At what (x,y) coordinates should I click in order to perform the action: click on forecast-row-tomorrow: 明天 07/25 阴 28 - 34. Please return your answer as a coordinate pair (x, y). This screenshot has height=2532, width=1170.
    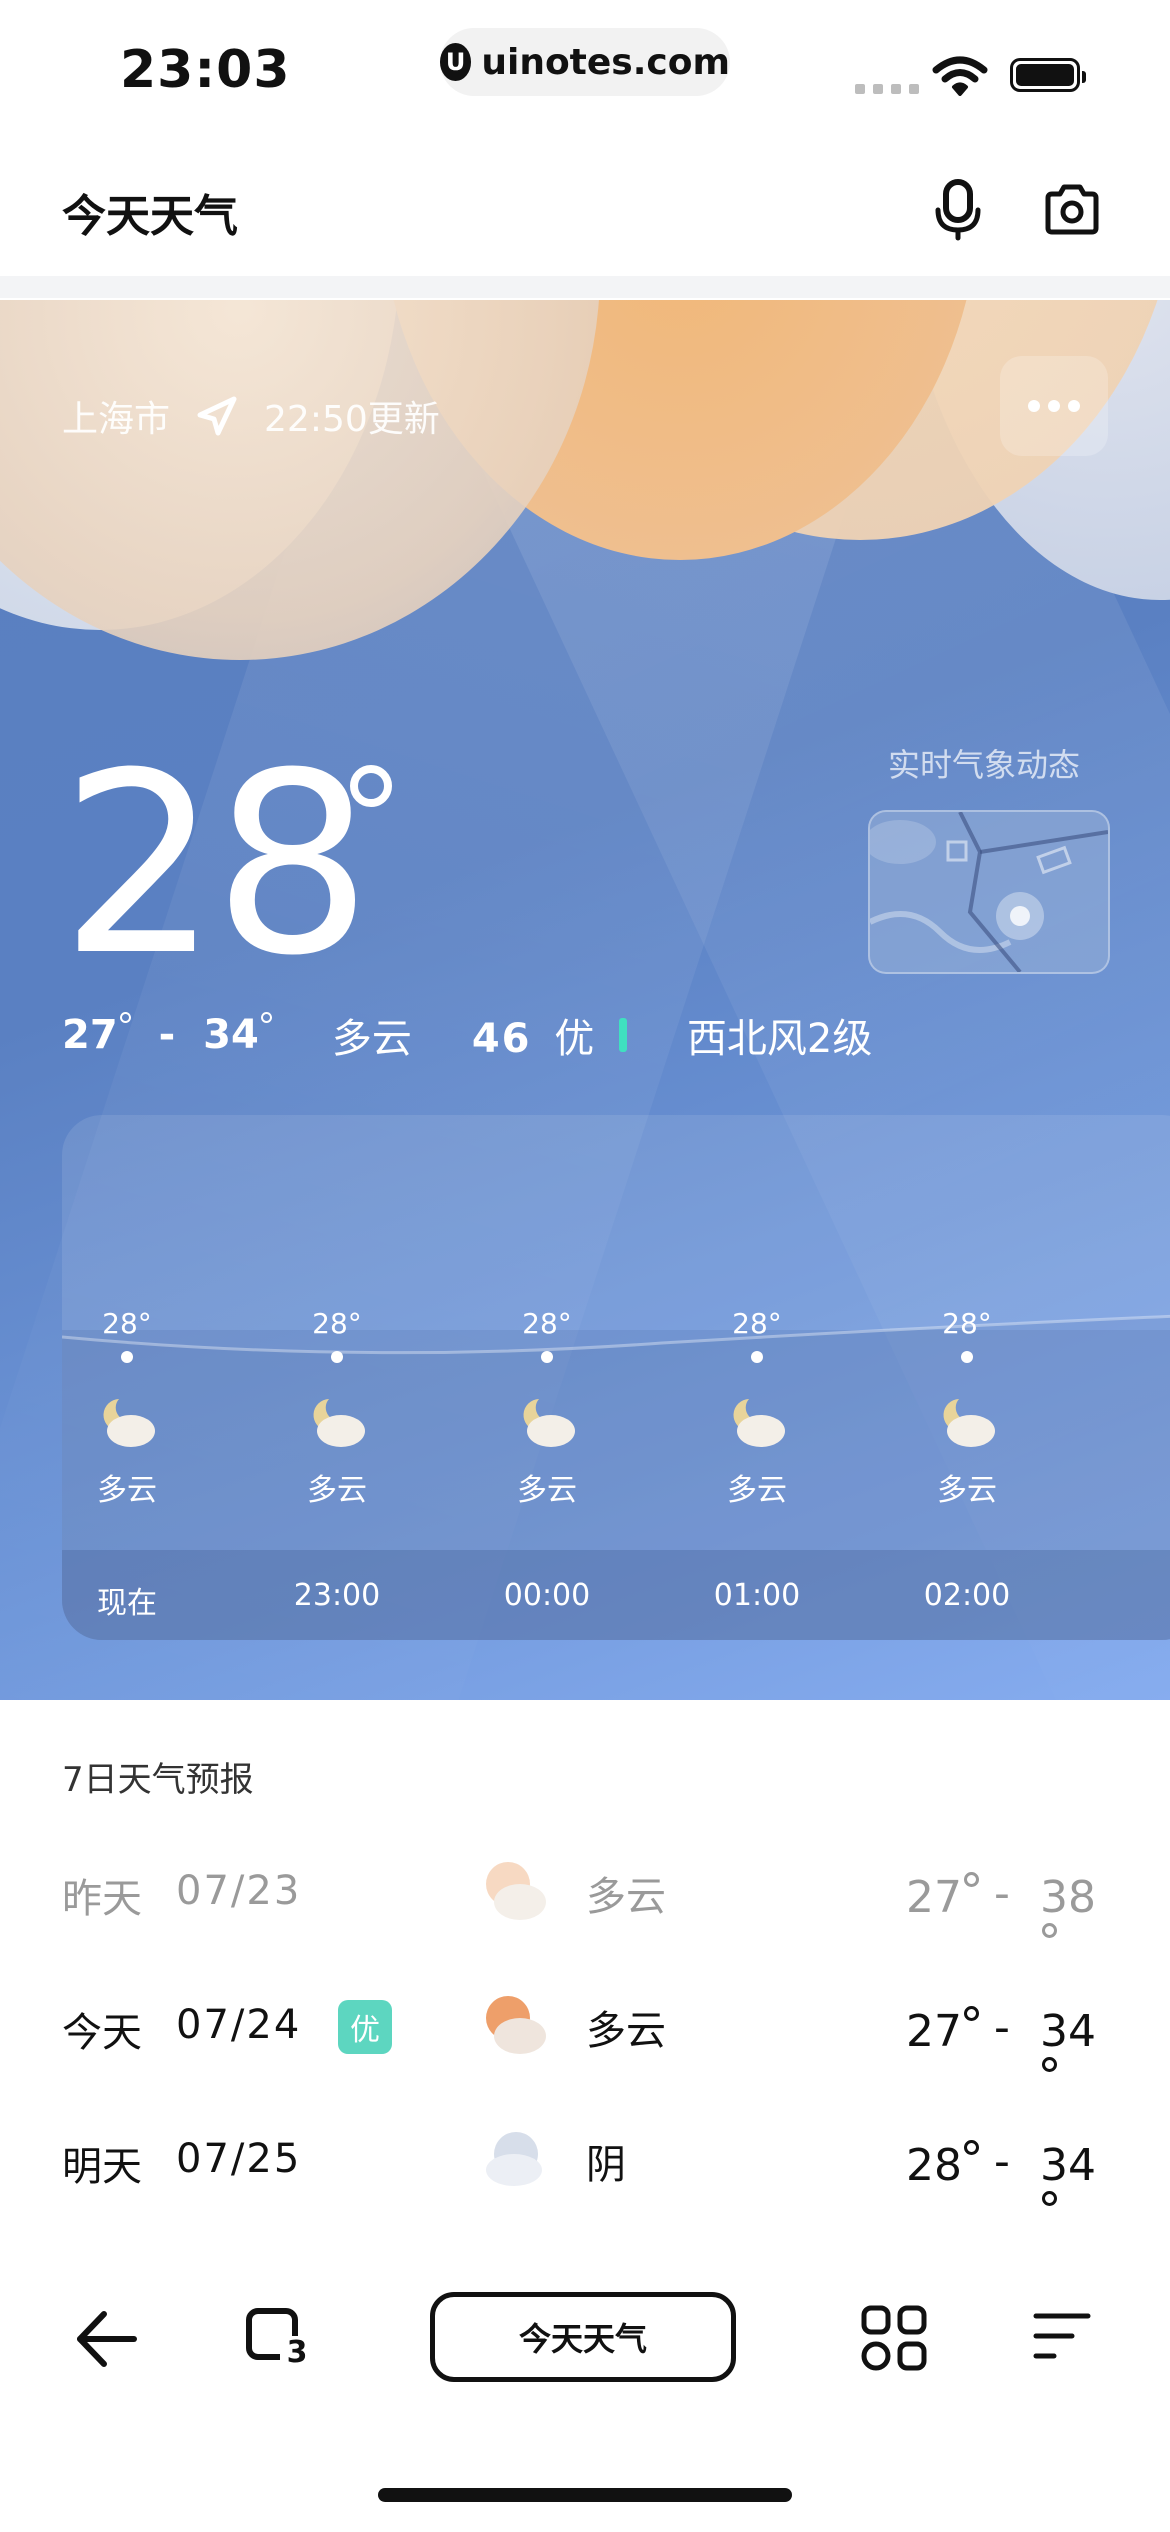
    Looking at the image, I should click on (587, 2169).